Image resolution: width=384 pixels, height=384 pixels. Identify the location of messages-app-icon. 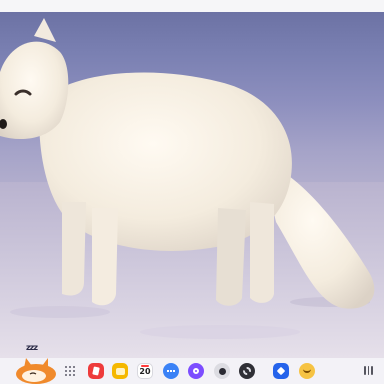
(171, 371).